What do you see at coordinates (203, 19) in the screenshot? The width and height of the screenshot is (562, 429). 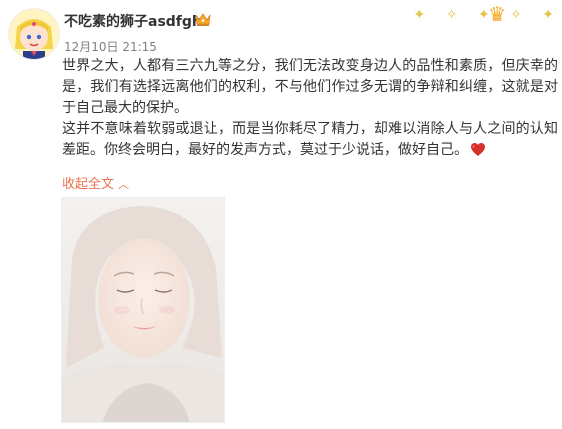 I see `vip-crown-icon` at bounding box center [203, 19].